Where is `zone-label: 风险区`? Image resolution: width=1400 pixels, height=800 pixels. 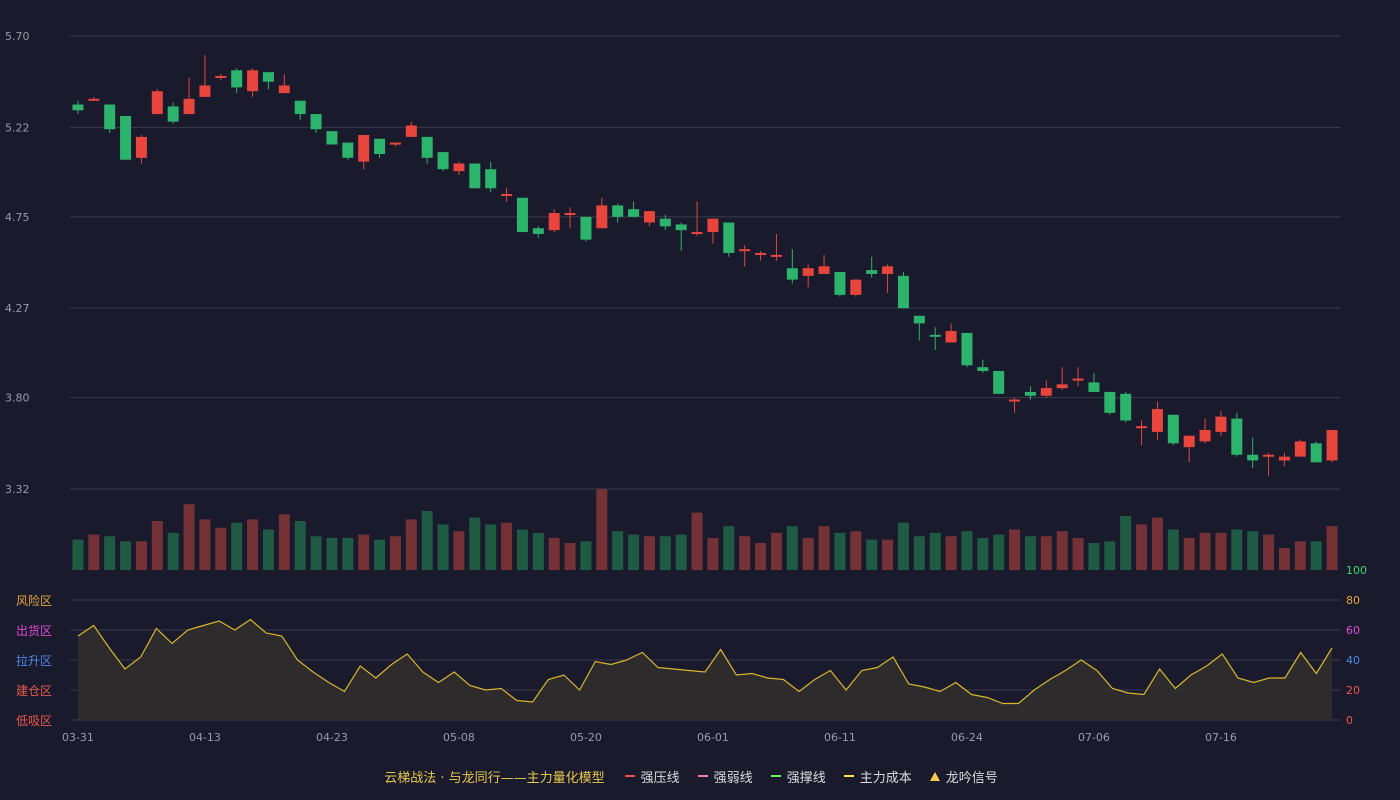 zone-label: 风险区 is located at coordinates (34, 600).